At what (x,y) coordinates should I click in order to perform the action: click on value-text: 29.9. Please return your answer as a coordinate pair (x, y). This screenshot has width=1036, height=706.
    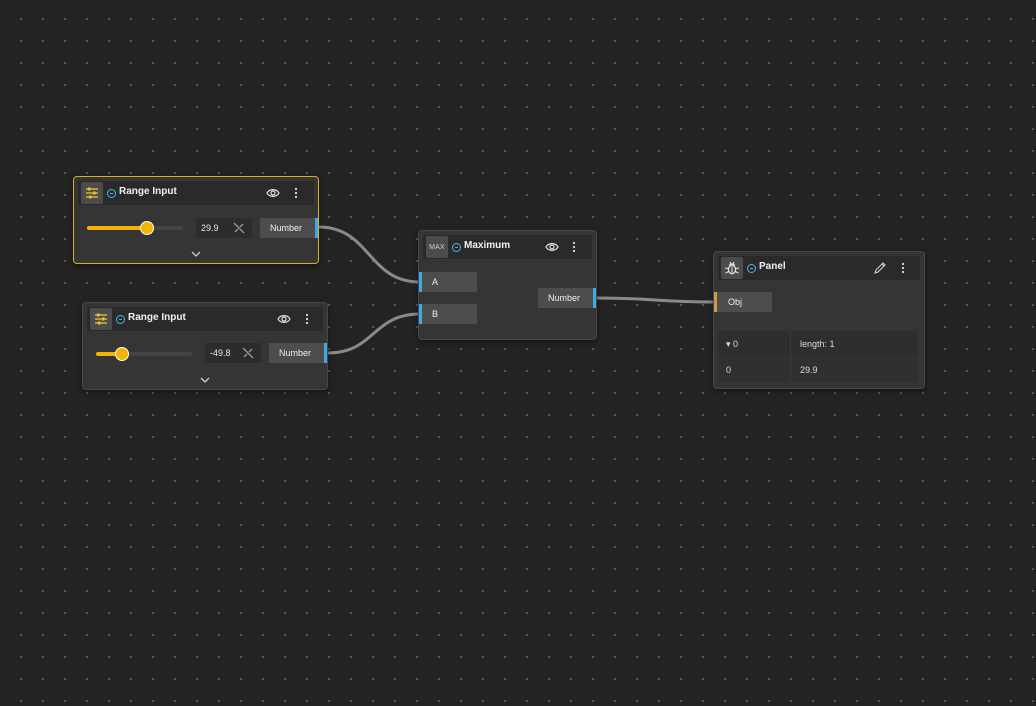
    Looking at the image, I should click on (210, 228).